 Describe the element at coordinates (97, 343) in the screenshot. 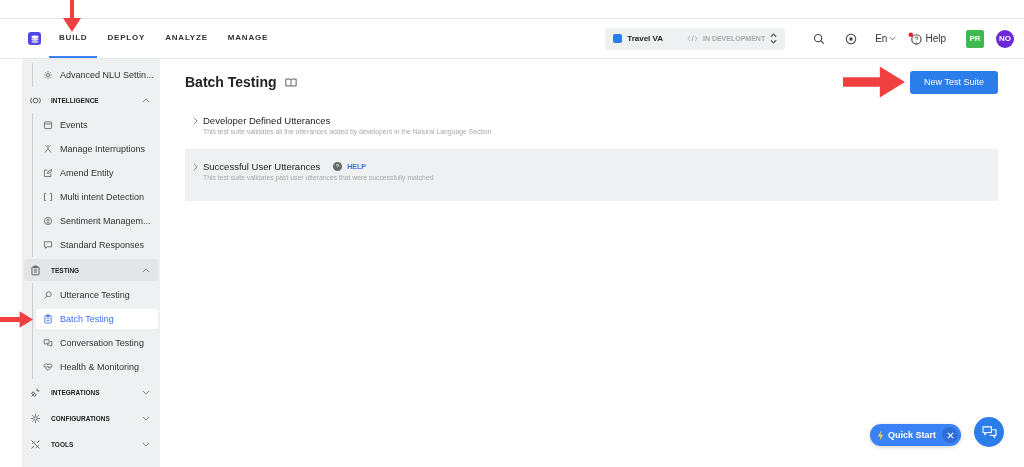

I see `sidebar-item: Conversation Testing` at that location.